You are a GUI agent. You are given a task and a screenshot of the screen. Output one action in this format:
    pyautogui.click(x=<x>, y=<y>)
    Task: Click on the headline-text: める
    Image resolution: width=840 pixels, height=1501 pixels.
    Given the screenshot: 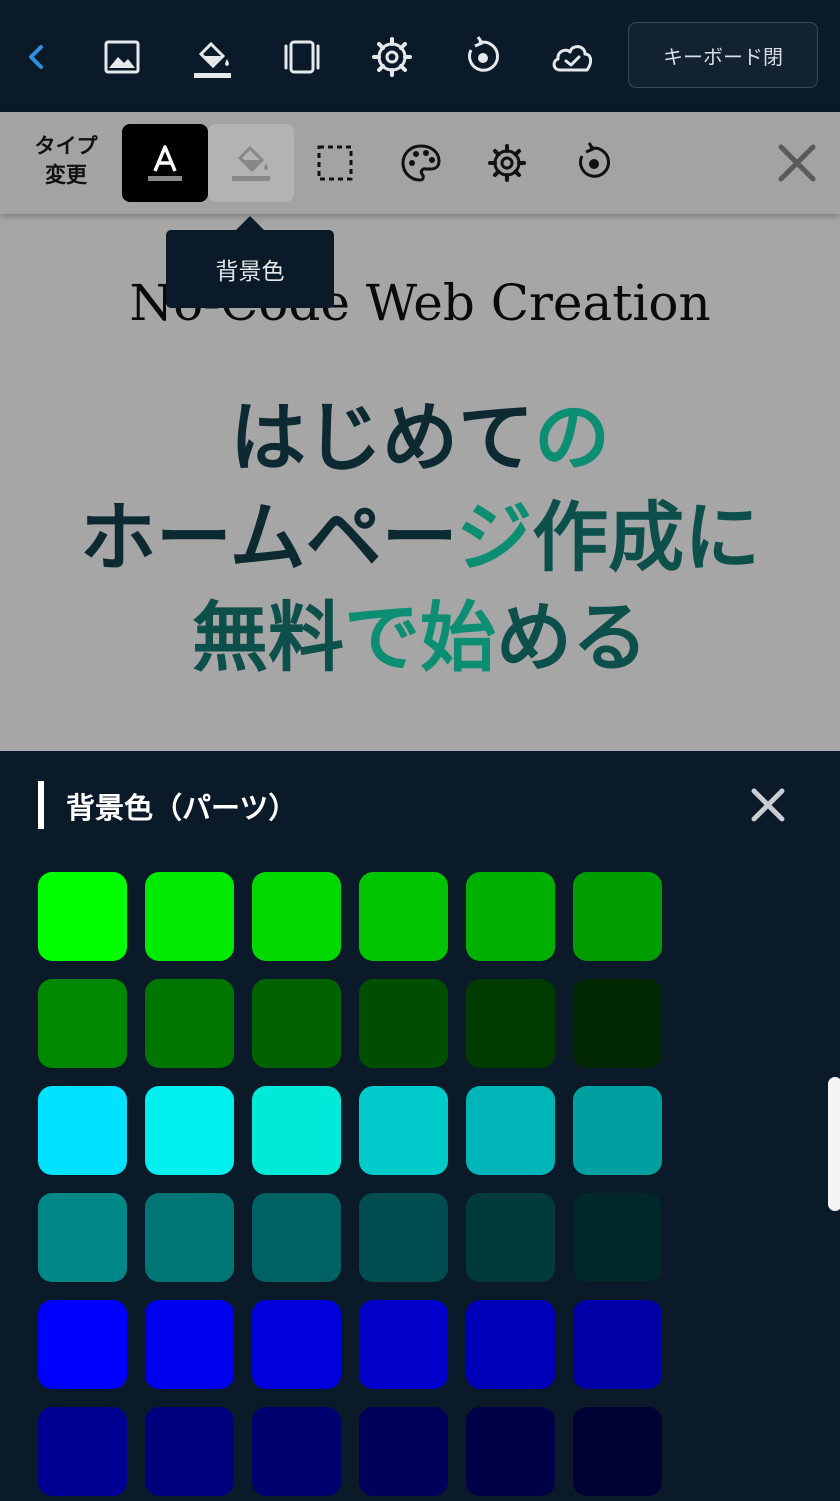 What is the action you would take?
    pyautogui.click(x=572, y=637)
    